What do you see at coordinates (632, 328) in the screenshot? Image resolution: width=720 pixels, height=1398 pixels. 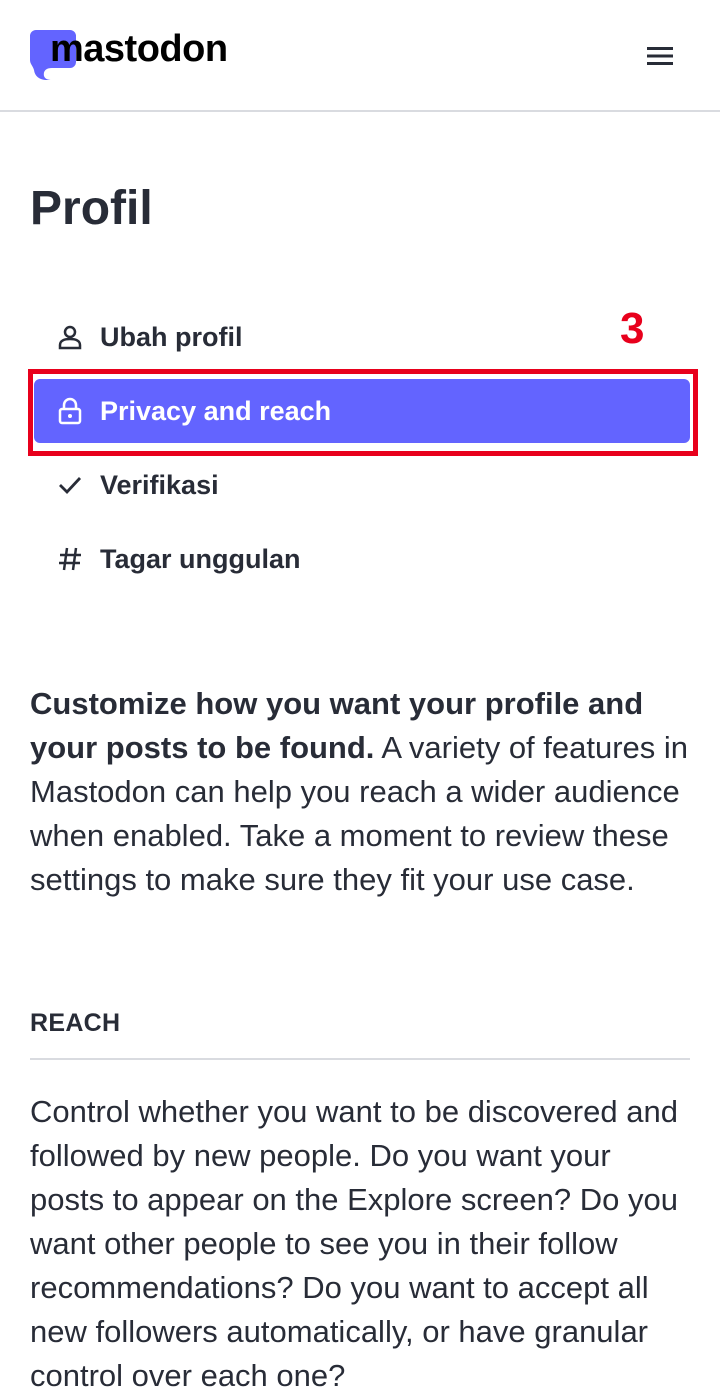 I see `step-number-annotation: 3` at bounding box center [632, 328].